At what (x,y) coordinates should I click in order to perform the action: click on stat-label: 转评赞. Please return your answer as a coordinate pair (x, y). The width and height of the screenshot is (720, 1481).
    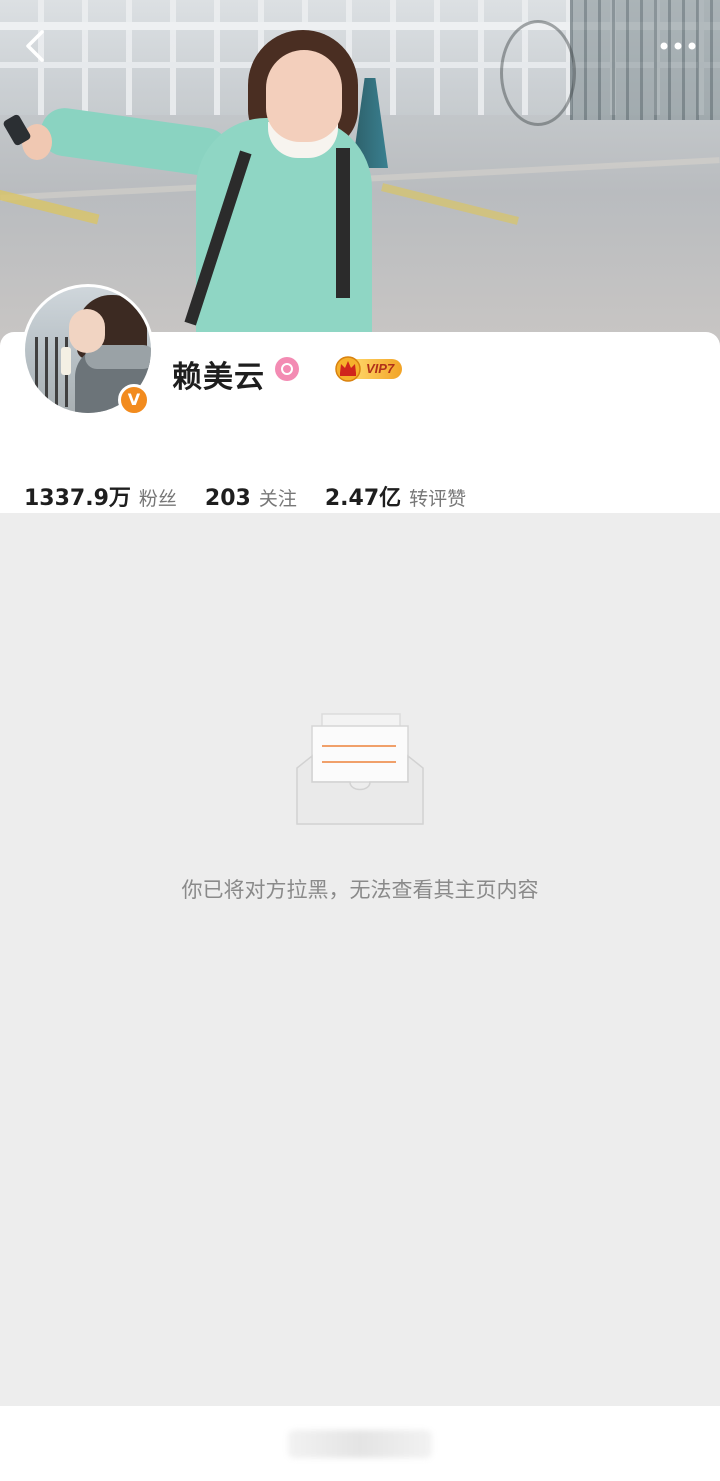
    Looking at the image, I should click on (438, 499).